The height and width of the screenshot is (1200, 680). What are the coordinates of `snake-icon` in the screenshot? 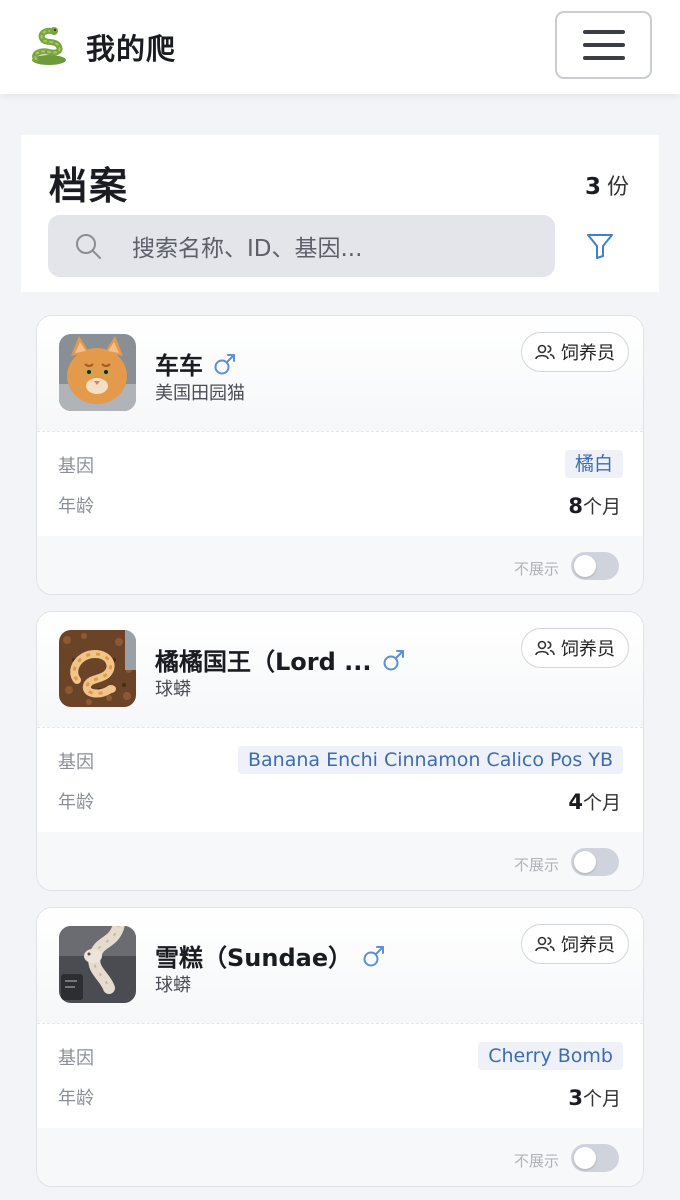 It's located at (49, 46).